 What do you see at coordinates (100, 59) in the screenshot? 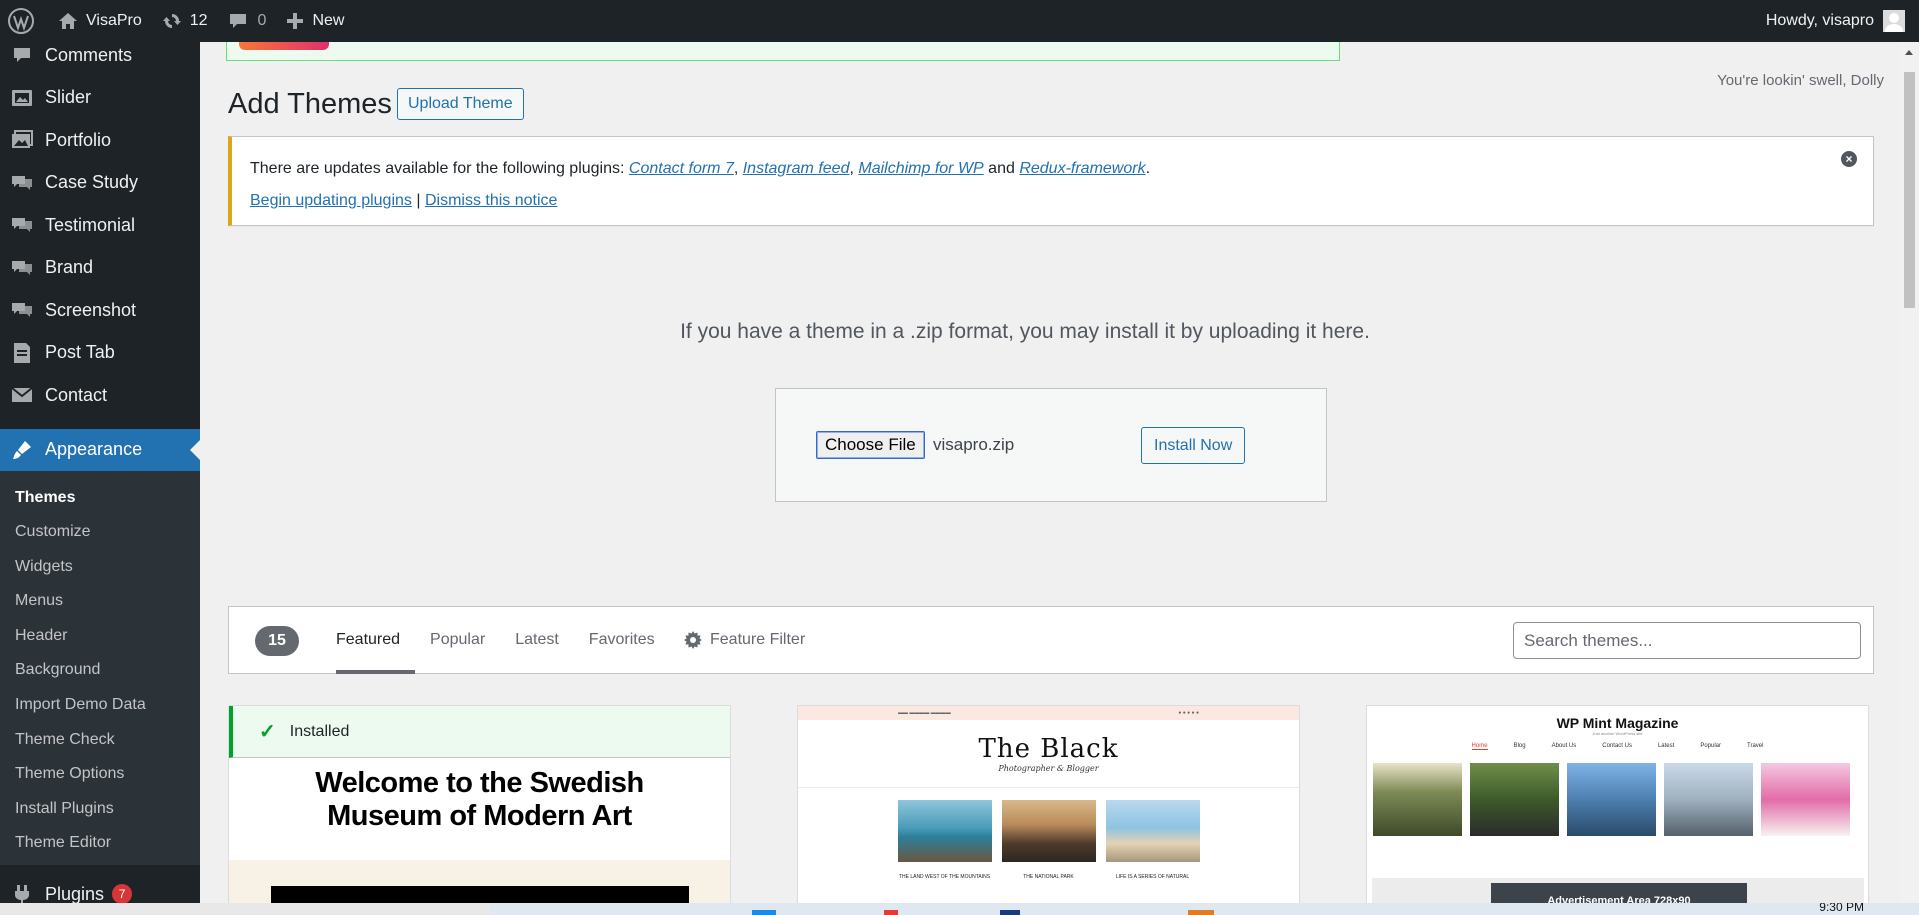
I see `menu-item-comments: Comments` at bounding box center [100, 59].